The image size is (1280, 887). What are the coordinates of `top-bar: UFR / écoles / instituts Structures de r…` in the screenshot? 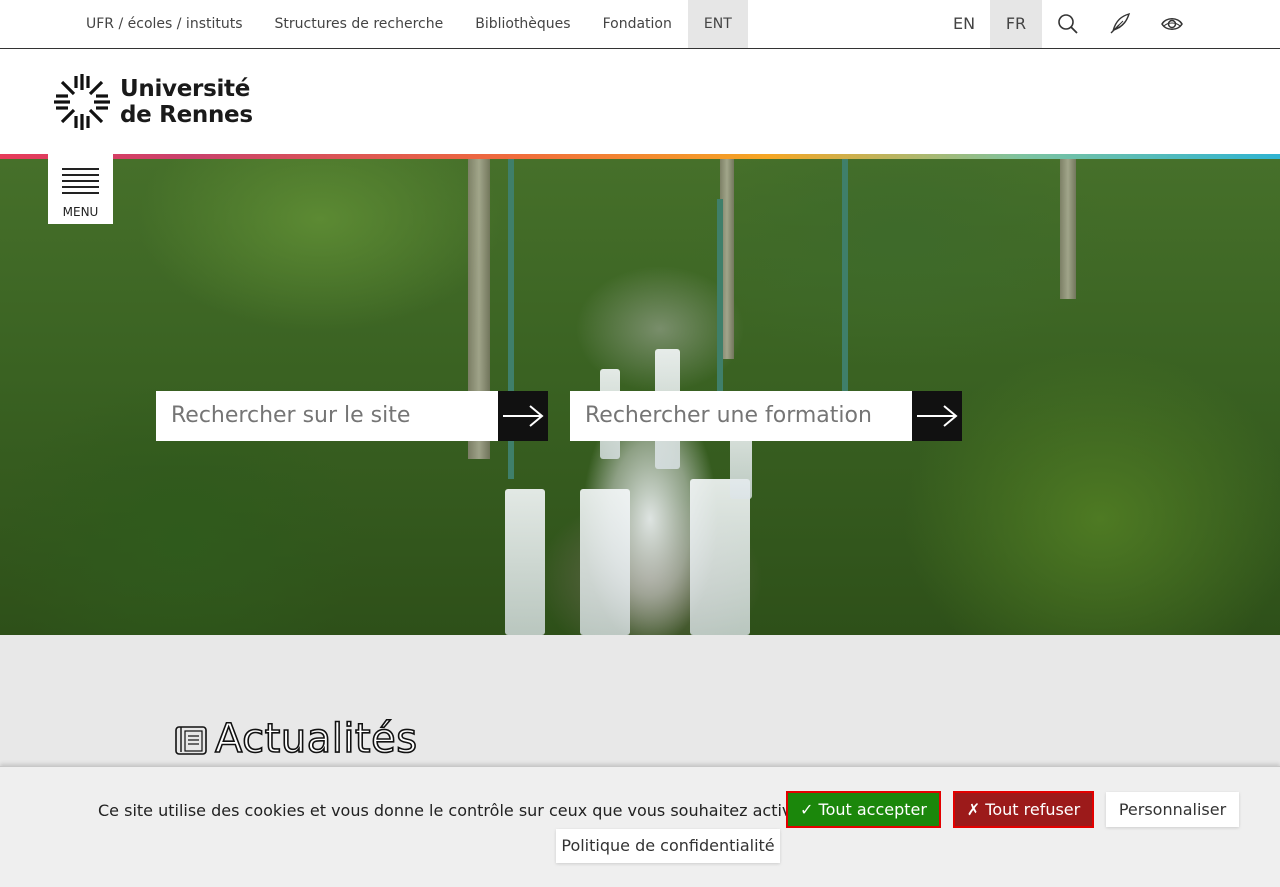 It's located at (640, 24).